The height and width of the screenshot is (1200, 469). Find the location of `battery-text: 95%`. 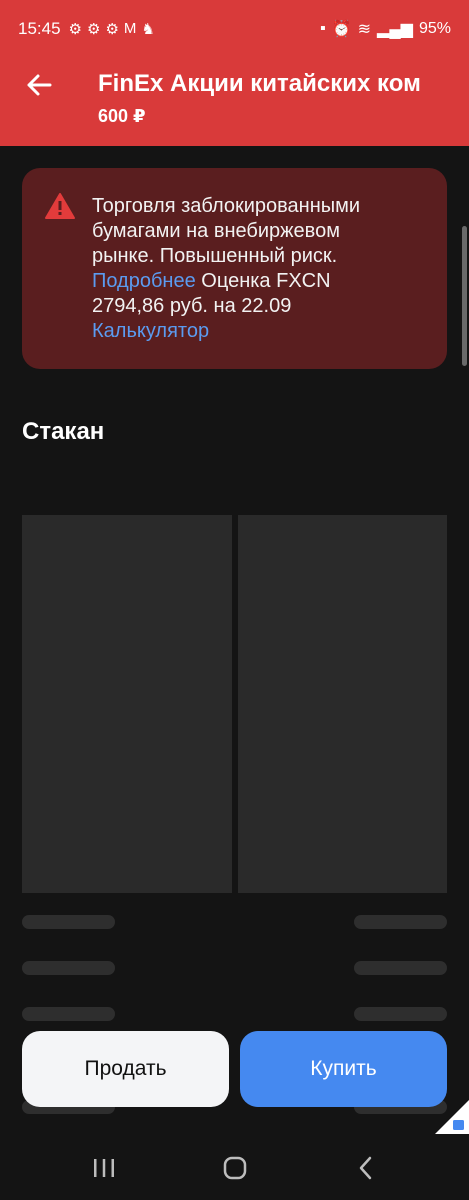

battery-text: 95% is located at coordinates (434, 28).